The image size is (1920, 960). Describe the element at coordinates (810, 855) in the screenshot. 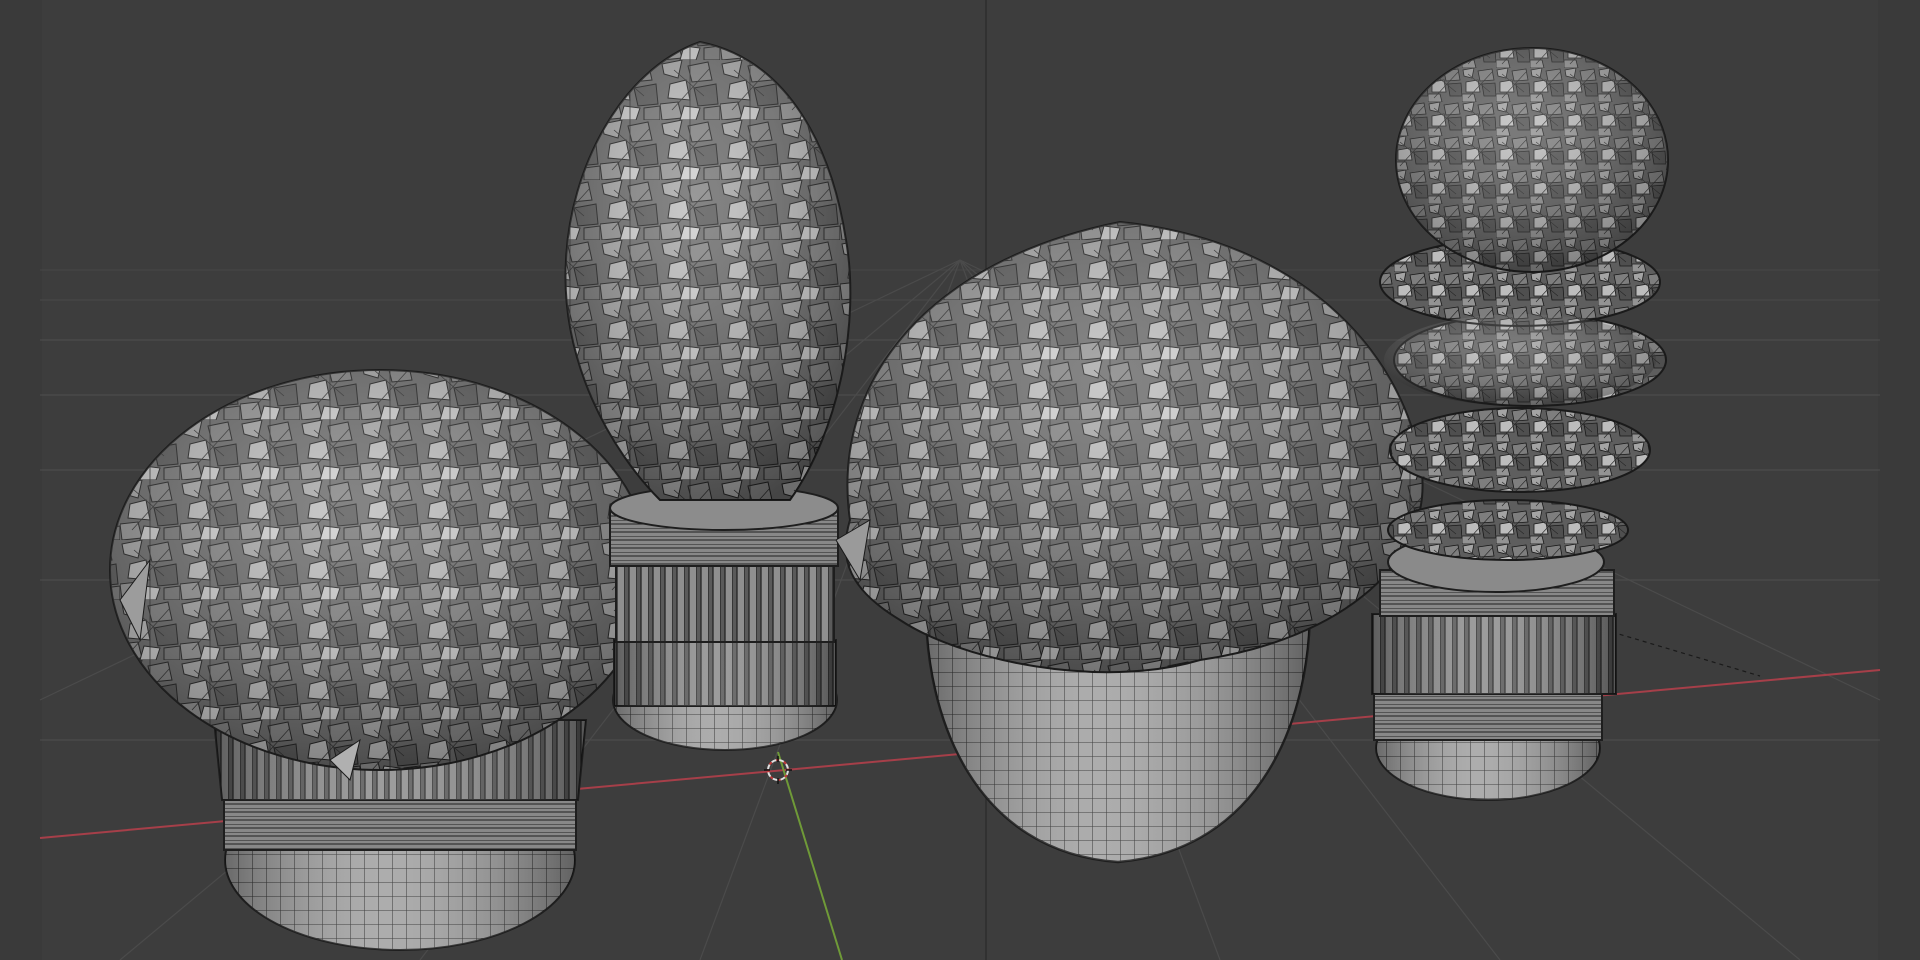

I see `y-axis-line` at that location.